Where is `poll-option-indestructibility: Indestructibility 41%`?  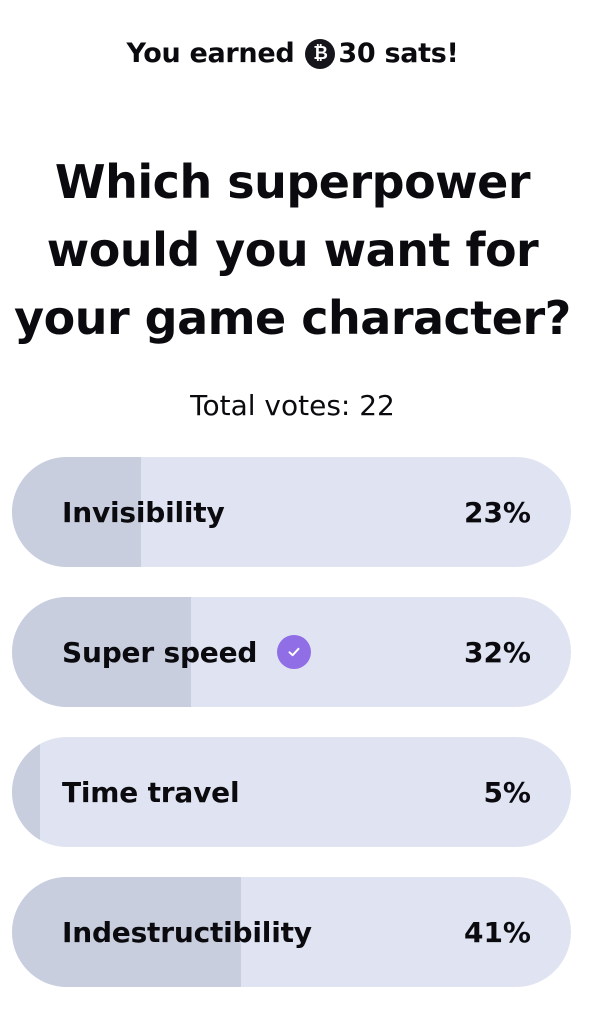 poll-option-indestructibility: Indestructibility 41% is located at coordinates (291, 932).